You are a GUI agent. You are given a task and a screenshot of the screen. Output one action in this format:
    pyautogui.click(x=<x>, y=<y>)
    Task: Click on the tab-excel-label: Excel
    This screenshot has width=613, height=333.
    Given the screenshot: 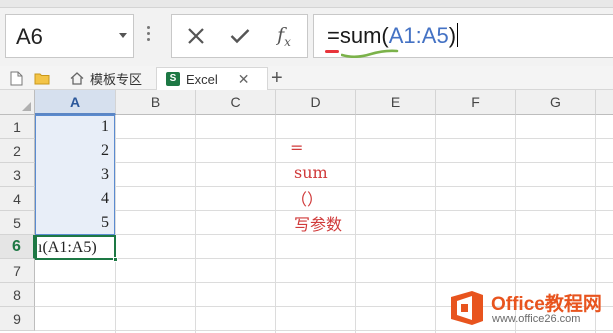 What is the action you would take?
    pyautogui.click(x=202, y=79)
    